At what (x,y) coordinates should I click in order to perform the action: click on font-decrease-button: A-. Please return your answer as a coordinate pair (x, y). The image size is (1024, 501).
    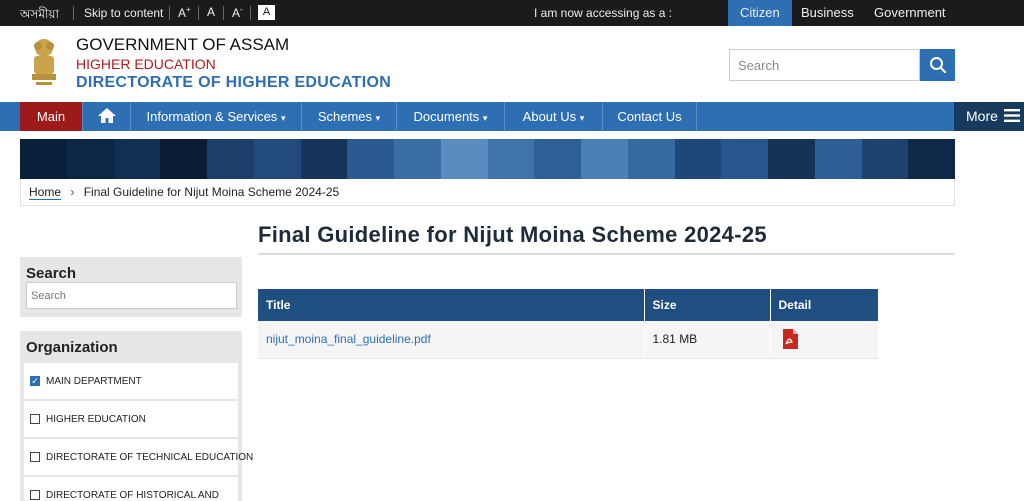
    Looking at the image, I should click on (237, 12).